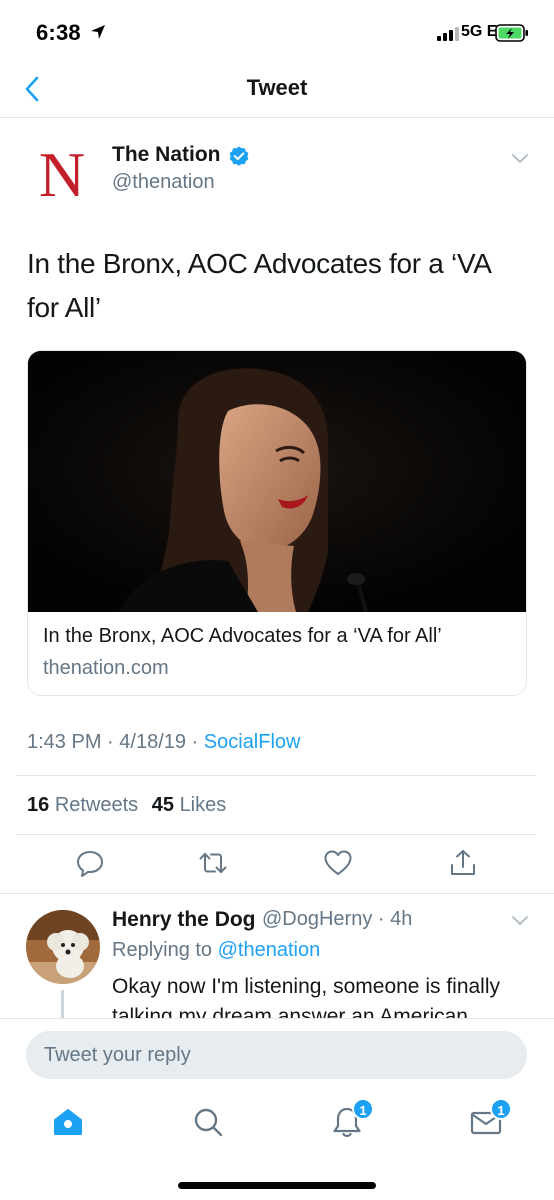 Image resolution: width=554 pixels, height=1200 pixels. I want to click on page-title: Tweet, so click(277, 87).